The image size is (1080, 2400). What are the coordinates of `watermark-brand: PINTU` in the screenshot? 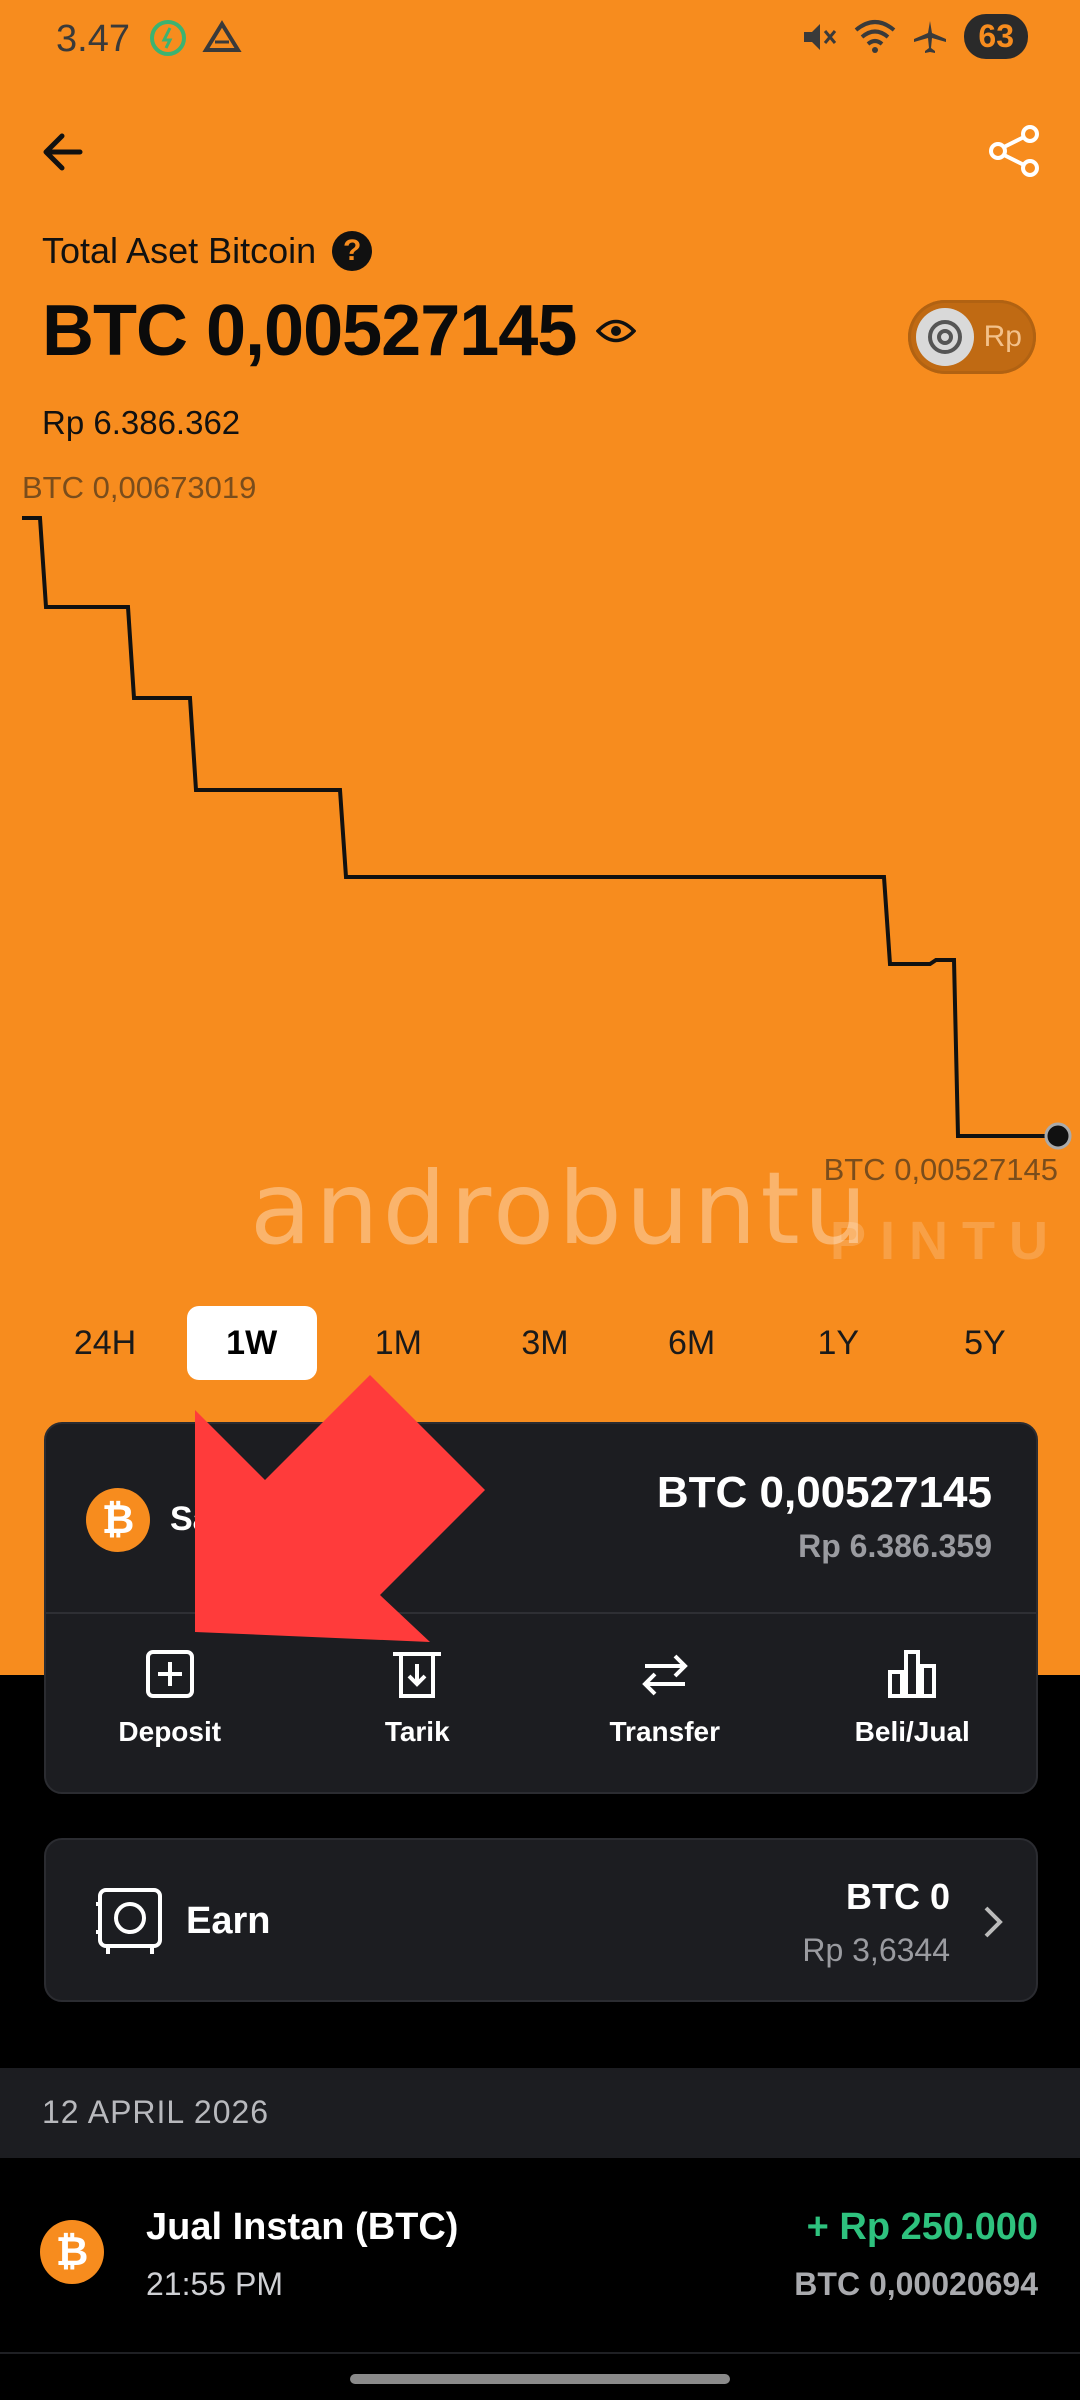 It's located at (946, 1241).